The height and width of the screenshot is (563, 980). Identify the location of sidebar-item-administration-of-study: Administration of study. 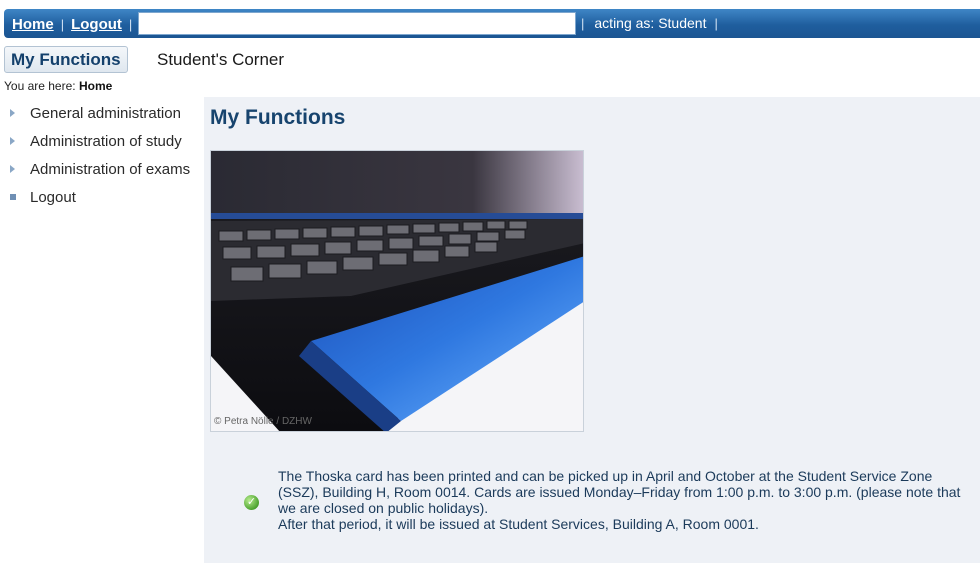
(102, 142).